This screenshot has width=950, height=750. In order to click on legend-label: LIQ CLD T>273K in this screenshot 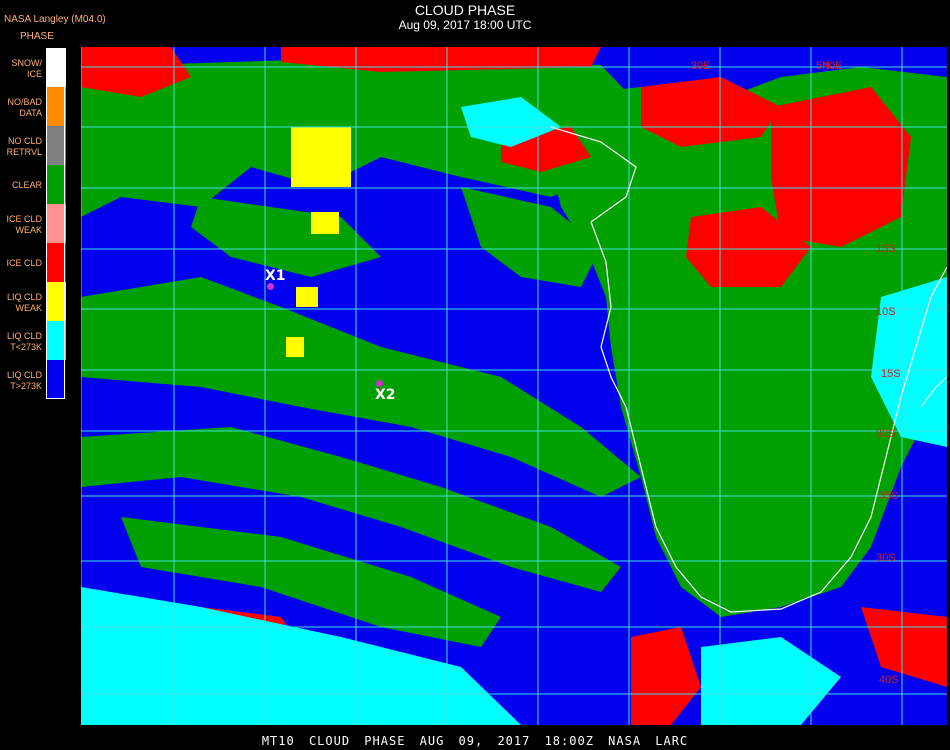, I will do `click(24, 380)`.